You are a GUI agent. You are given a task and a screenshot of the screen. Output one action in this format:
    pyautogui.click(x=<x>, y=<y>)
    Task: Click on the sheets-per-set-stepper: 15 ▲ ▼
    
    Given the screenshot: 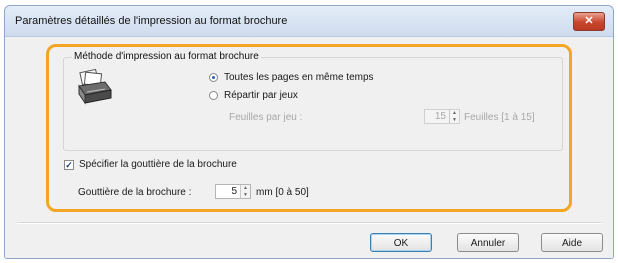 What is the action you would take?
    pyautogui.click(x=442, y=116)
    